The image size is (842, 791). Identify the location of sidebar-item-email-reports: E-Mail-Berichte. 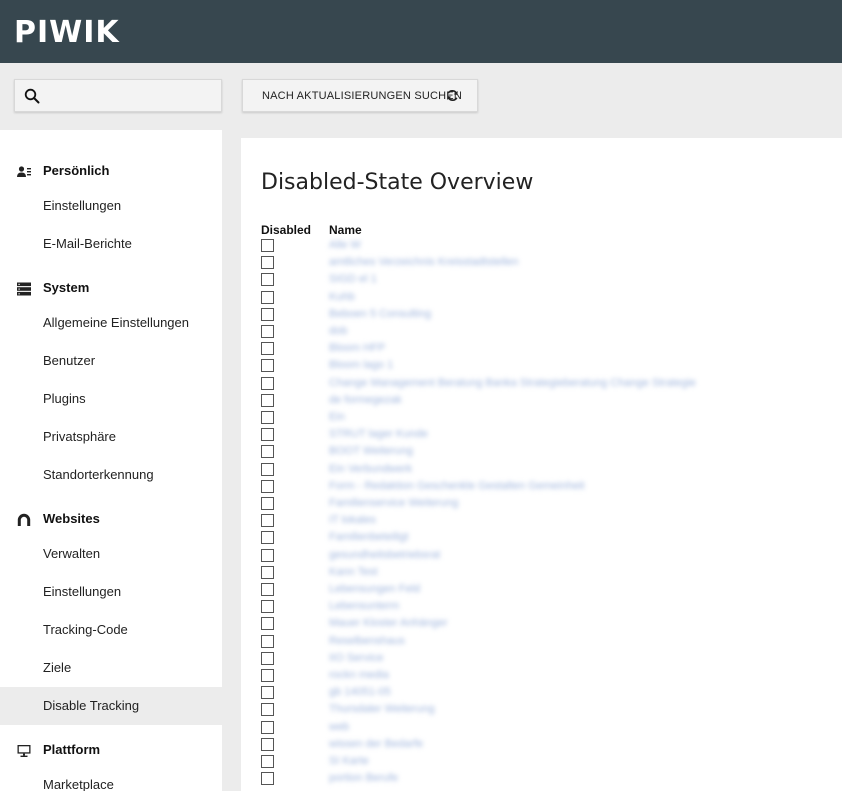
(111, 244).